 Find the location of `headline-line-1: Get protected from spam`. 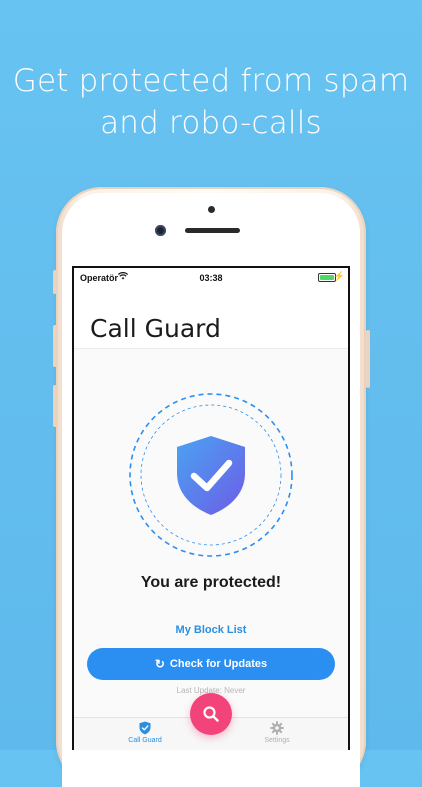

headline-line-1: Get protected from spam is located at coordinates (211, 81).